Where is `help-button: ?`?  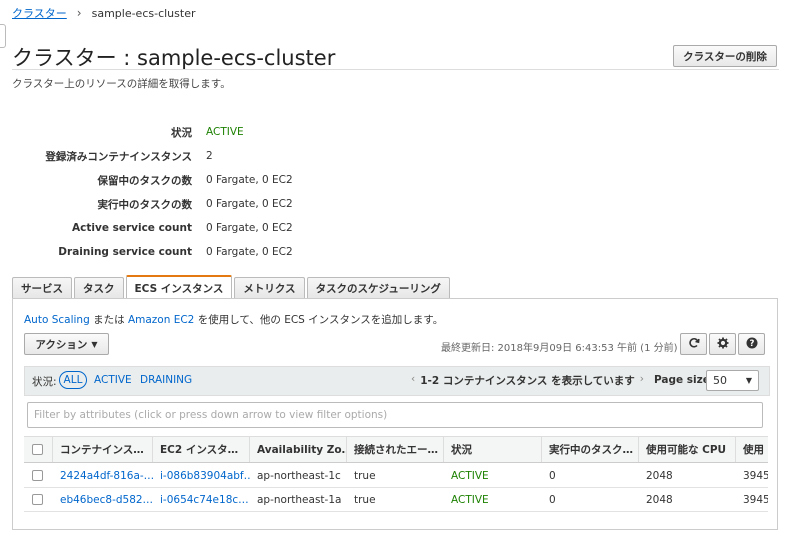 help-button: ? is located at coordinates (751, 344).